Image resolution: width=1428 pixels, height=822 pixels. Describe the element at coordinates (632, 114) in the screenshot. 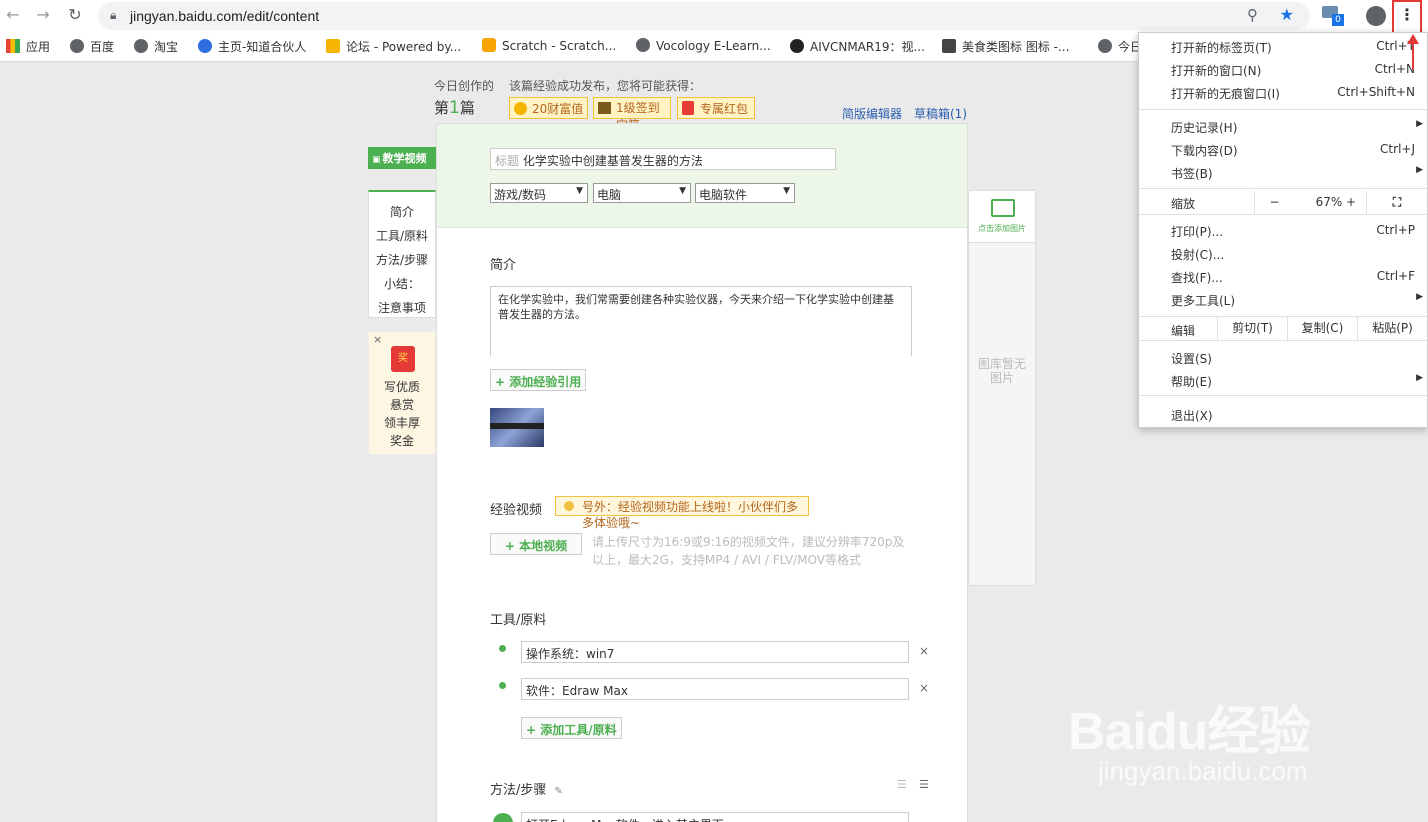

I see `reward-treasure-box: 1级签到宝箱` at that location.